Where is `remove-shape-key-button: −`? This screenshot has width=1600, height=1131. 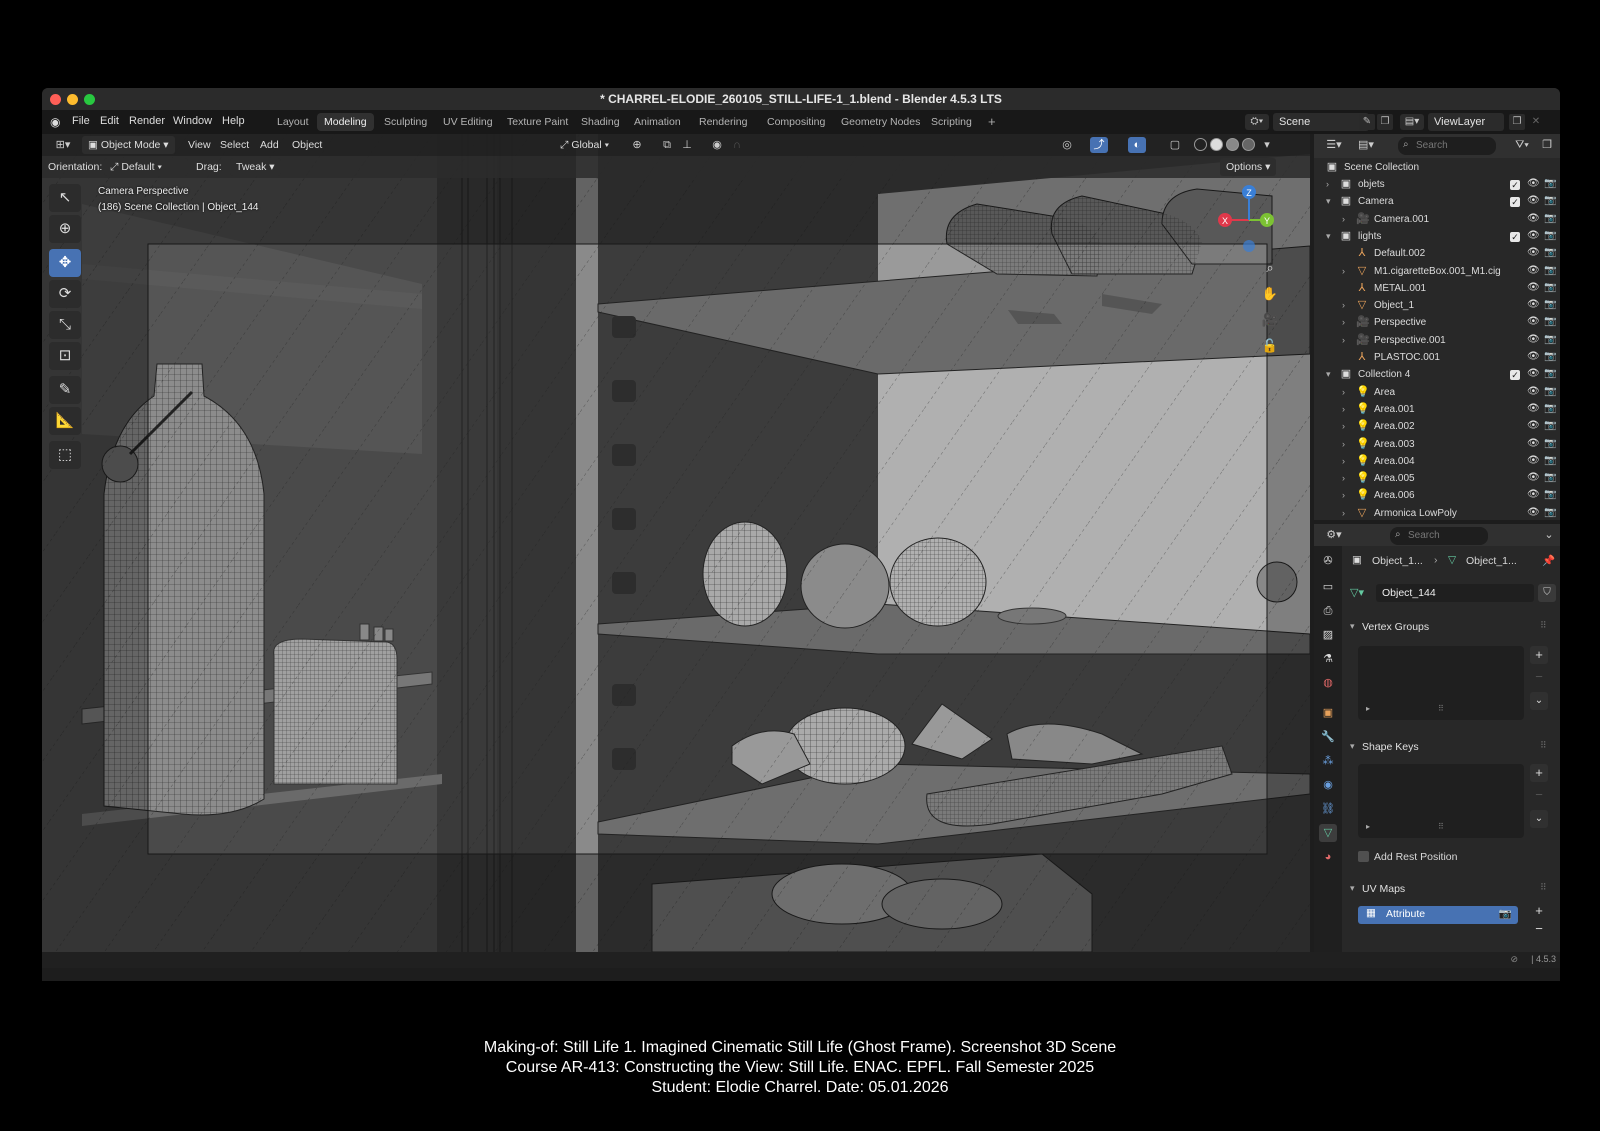
remove-shape-key-button: − is located at coordinates (1539, 795).